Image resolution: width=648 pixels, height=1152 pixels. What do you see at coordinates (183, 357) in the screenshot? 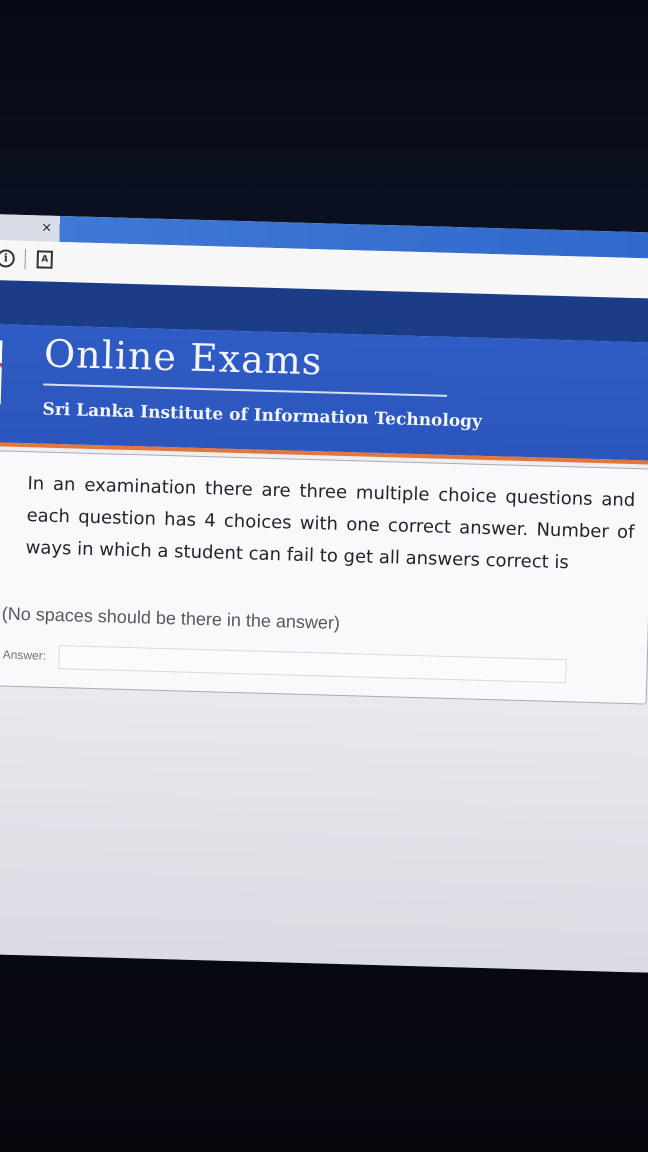
I see `site-title: Online Exams` at bounding box center [183, 357].